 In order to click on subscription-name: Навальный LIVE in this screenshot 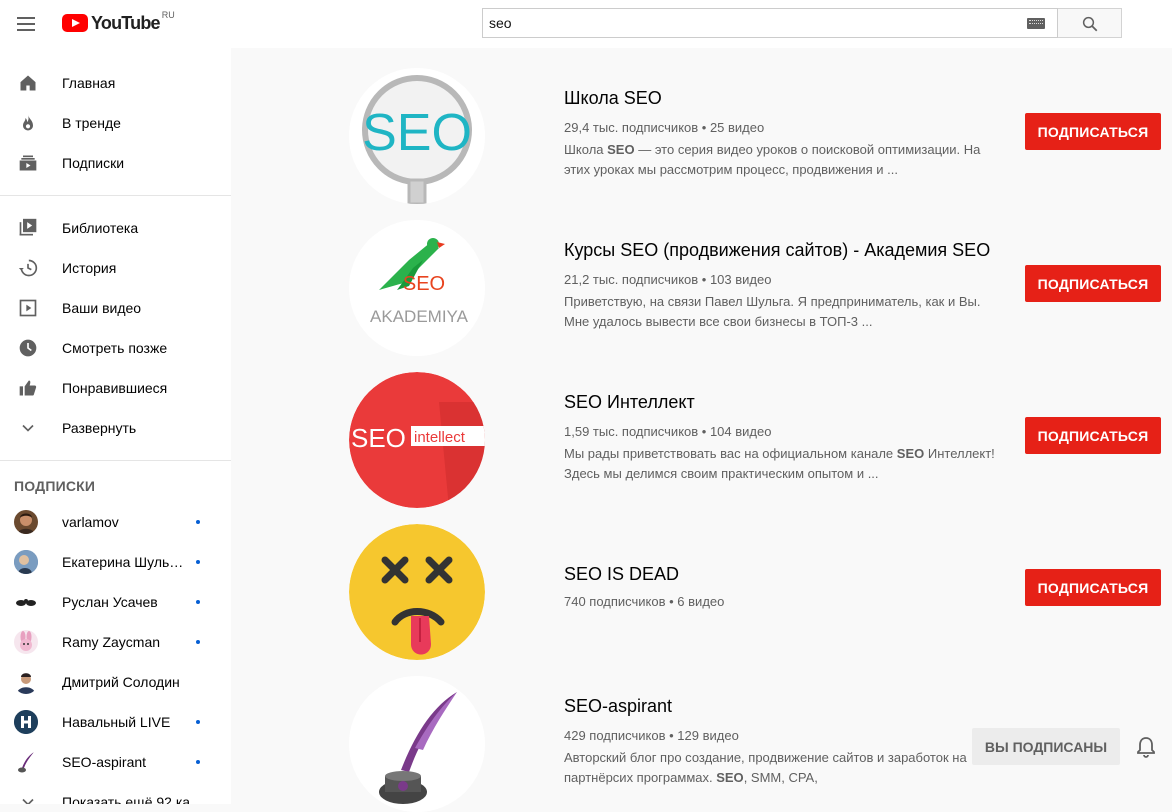, I will do `click(116, 722)`.